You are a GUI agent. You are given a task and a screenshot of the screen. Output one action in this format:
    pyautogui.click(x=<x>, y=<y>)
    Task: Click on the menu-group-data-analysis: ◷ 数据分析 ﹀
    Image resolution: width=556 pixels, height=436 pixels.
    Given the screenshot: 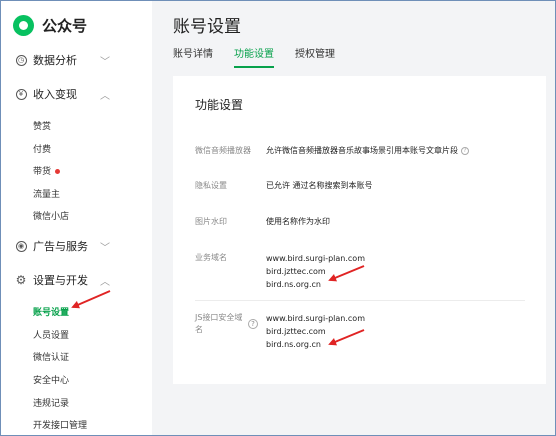 What is the action you would take?
    pyautogui.click(x=76, y=60)
    